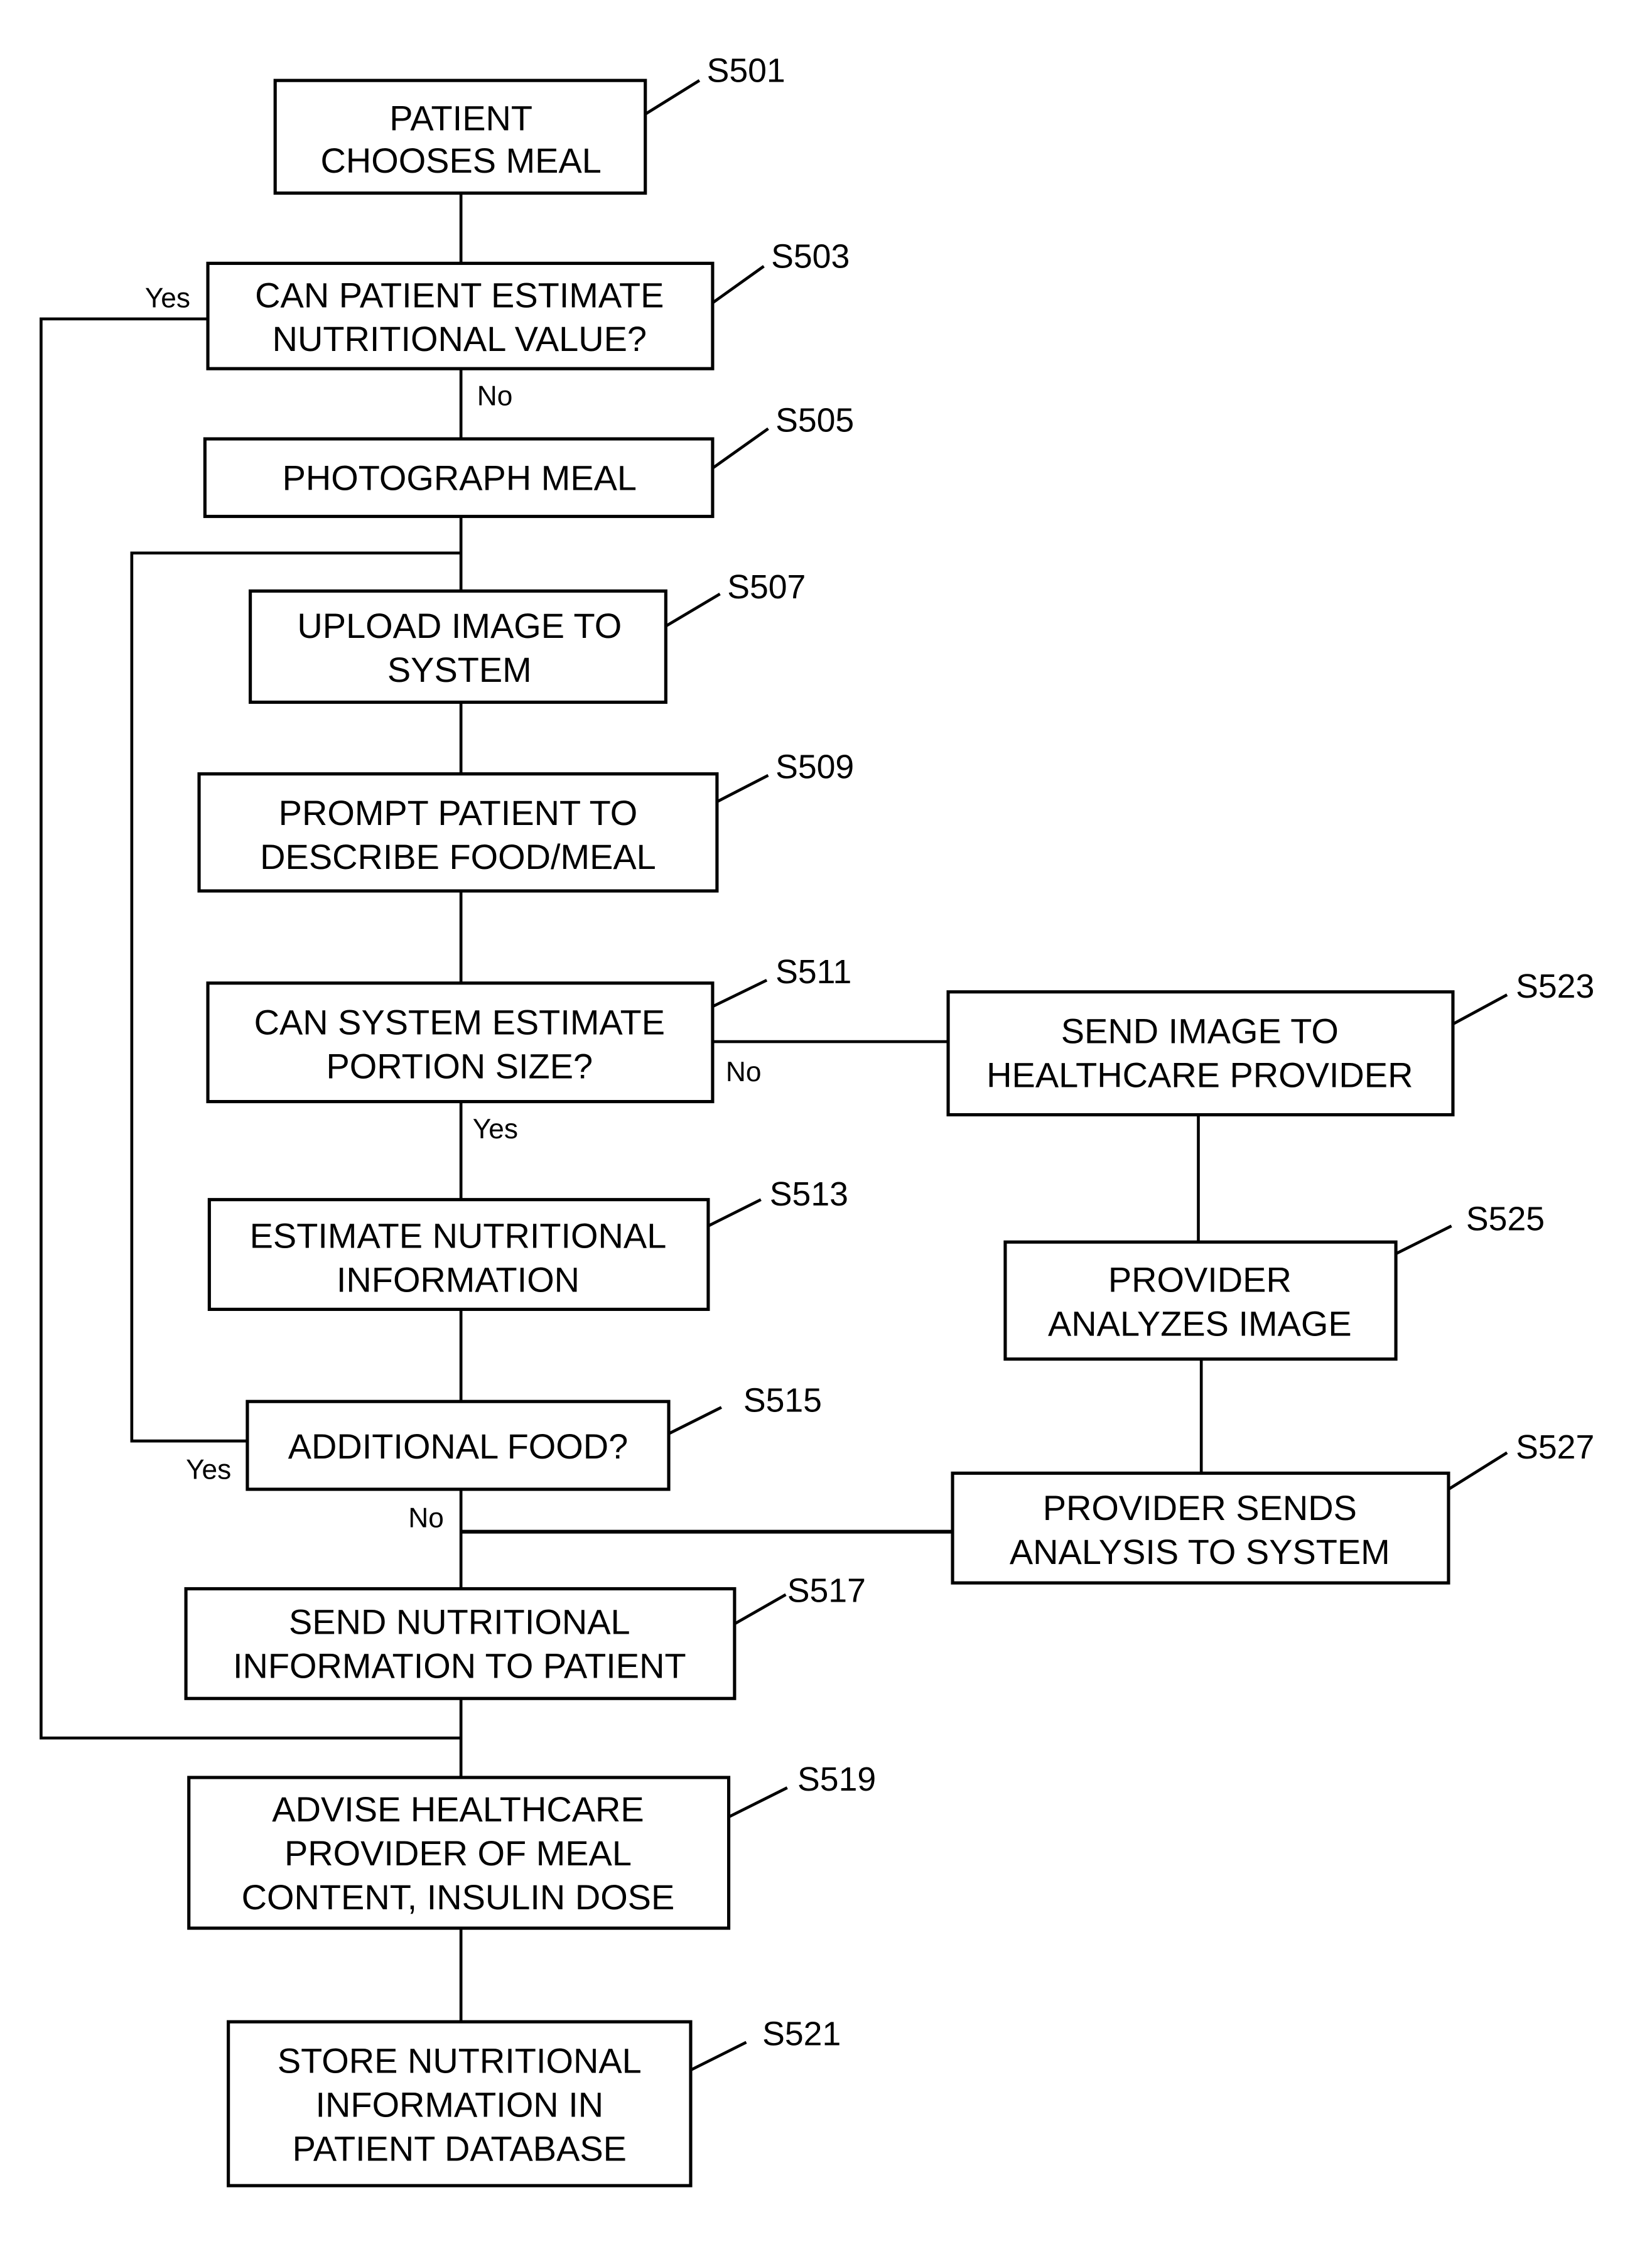 This screenshot has width=1652, height=2259. I want to click on step-number: S511, so click(813, 972).